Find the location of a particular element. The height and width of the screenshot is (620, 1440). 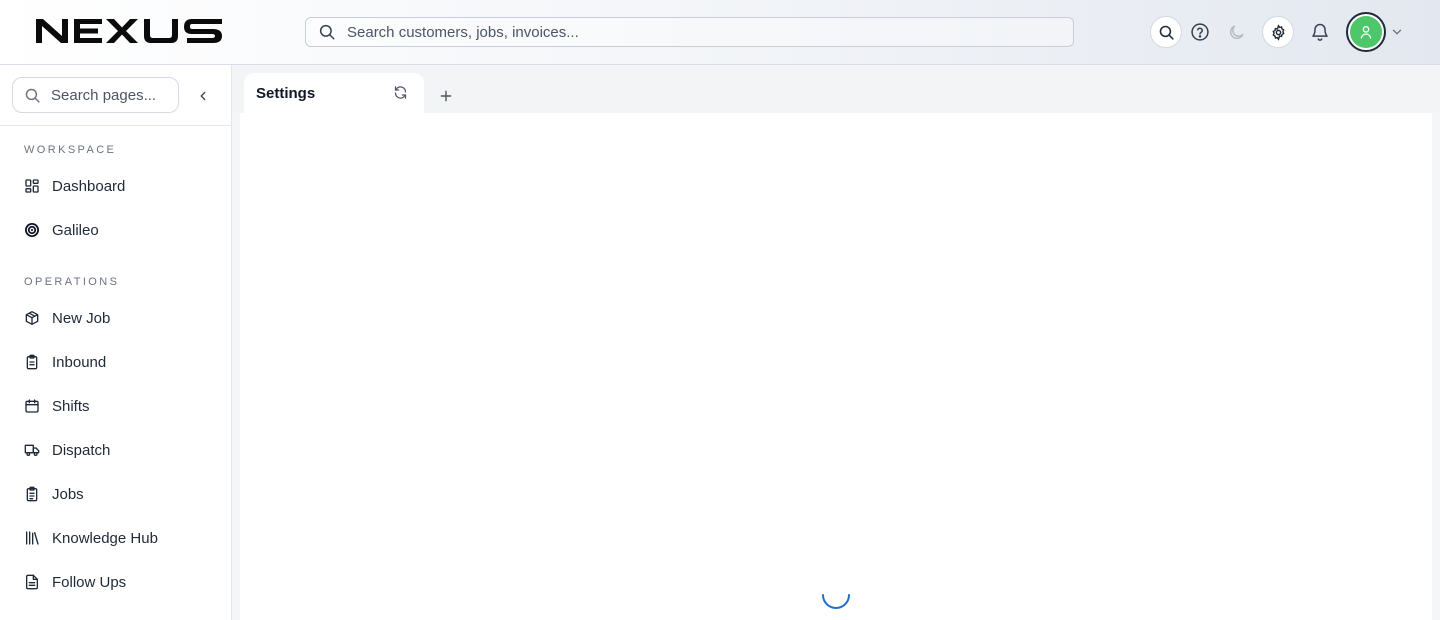

sidebar-item-label: Follow Ups is located at coordinates (89, 582).